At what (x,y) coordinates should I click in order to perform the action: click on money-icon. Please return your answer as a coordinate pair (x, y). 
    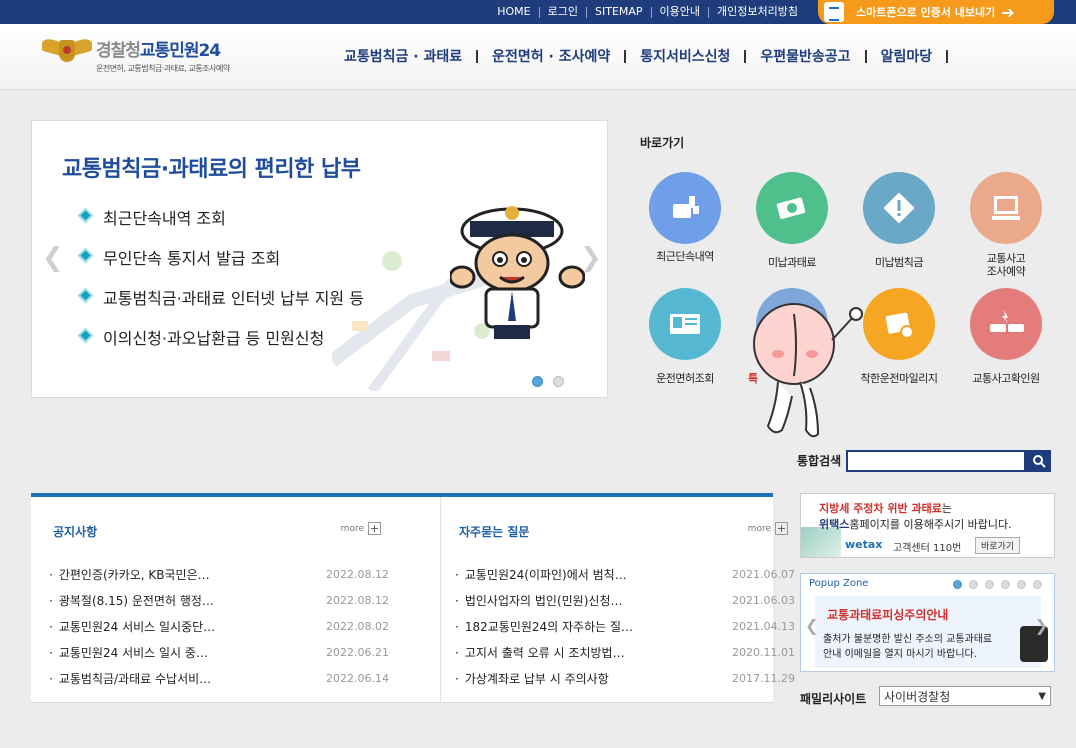
    Looking at the image, I should click on (792, 208).